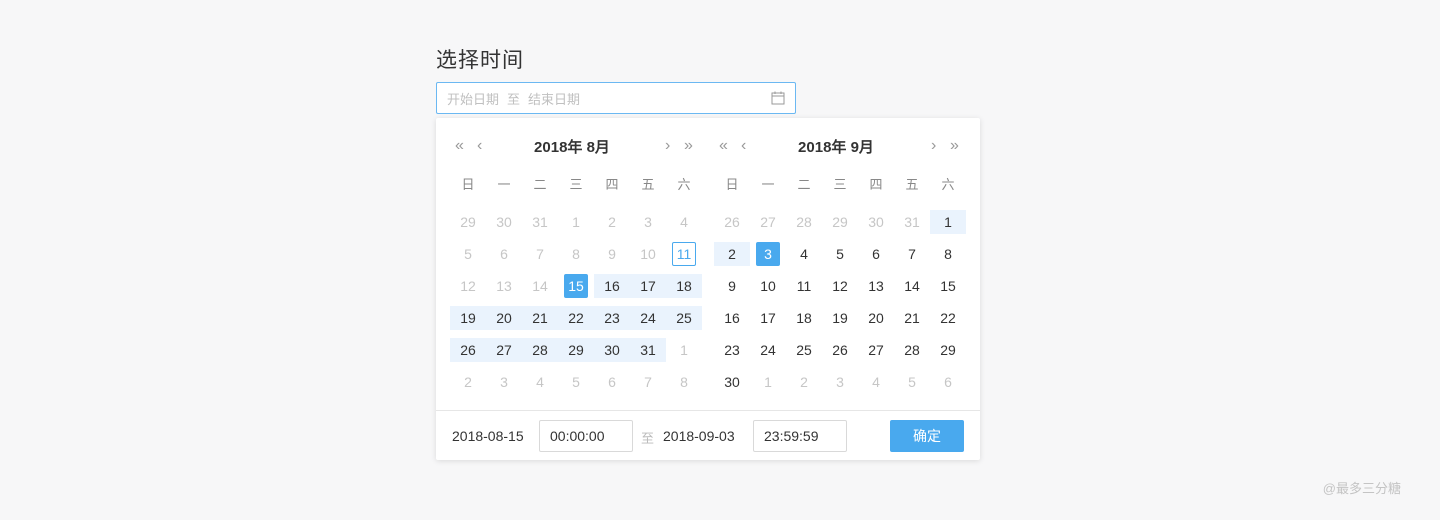  What do you see at coordinates (616, 98) in the screenshot?
I see `date-range-input: 开始日期 至 结束日期` at bounding box center [616, 98].